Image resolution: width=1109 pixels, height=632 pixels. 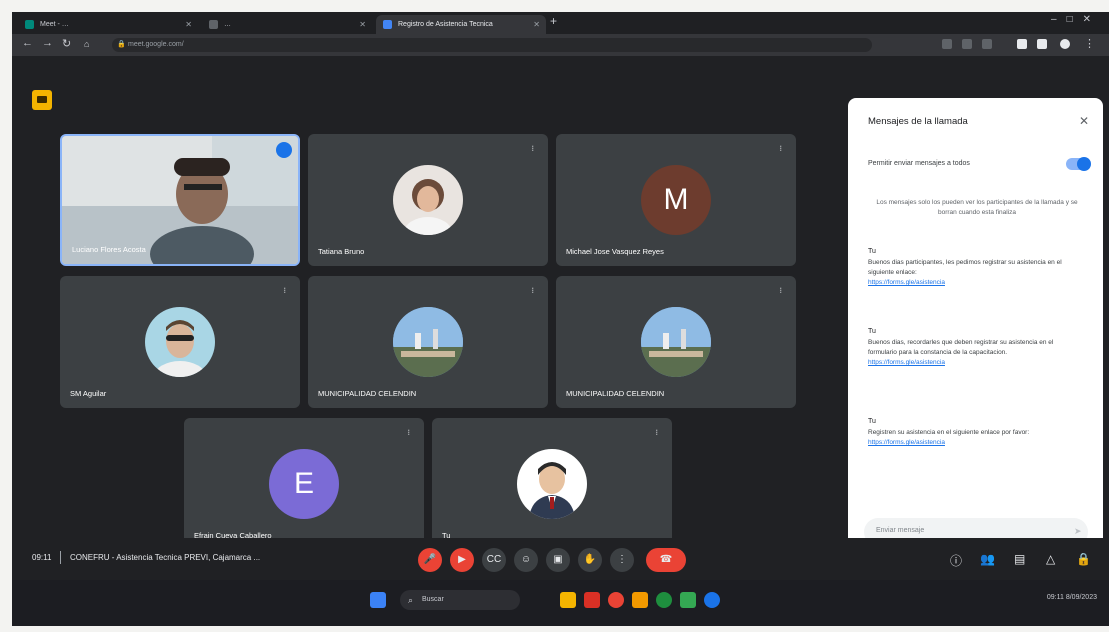 I want to click on send-icon: ➤, so click(x=1078, y=531).